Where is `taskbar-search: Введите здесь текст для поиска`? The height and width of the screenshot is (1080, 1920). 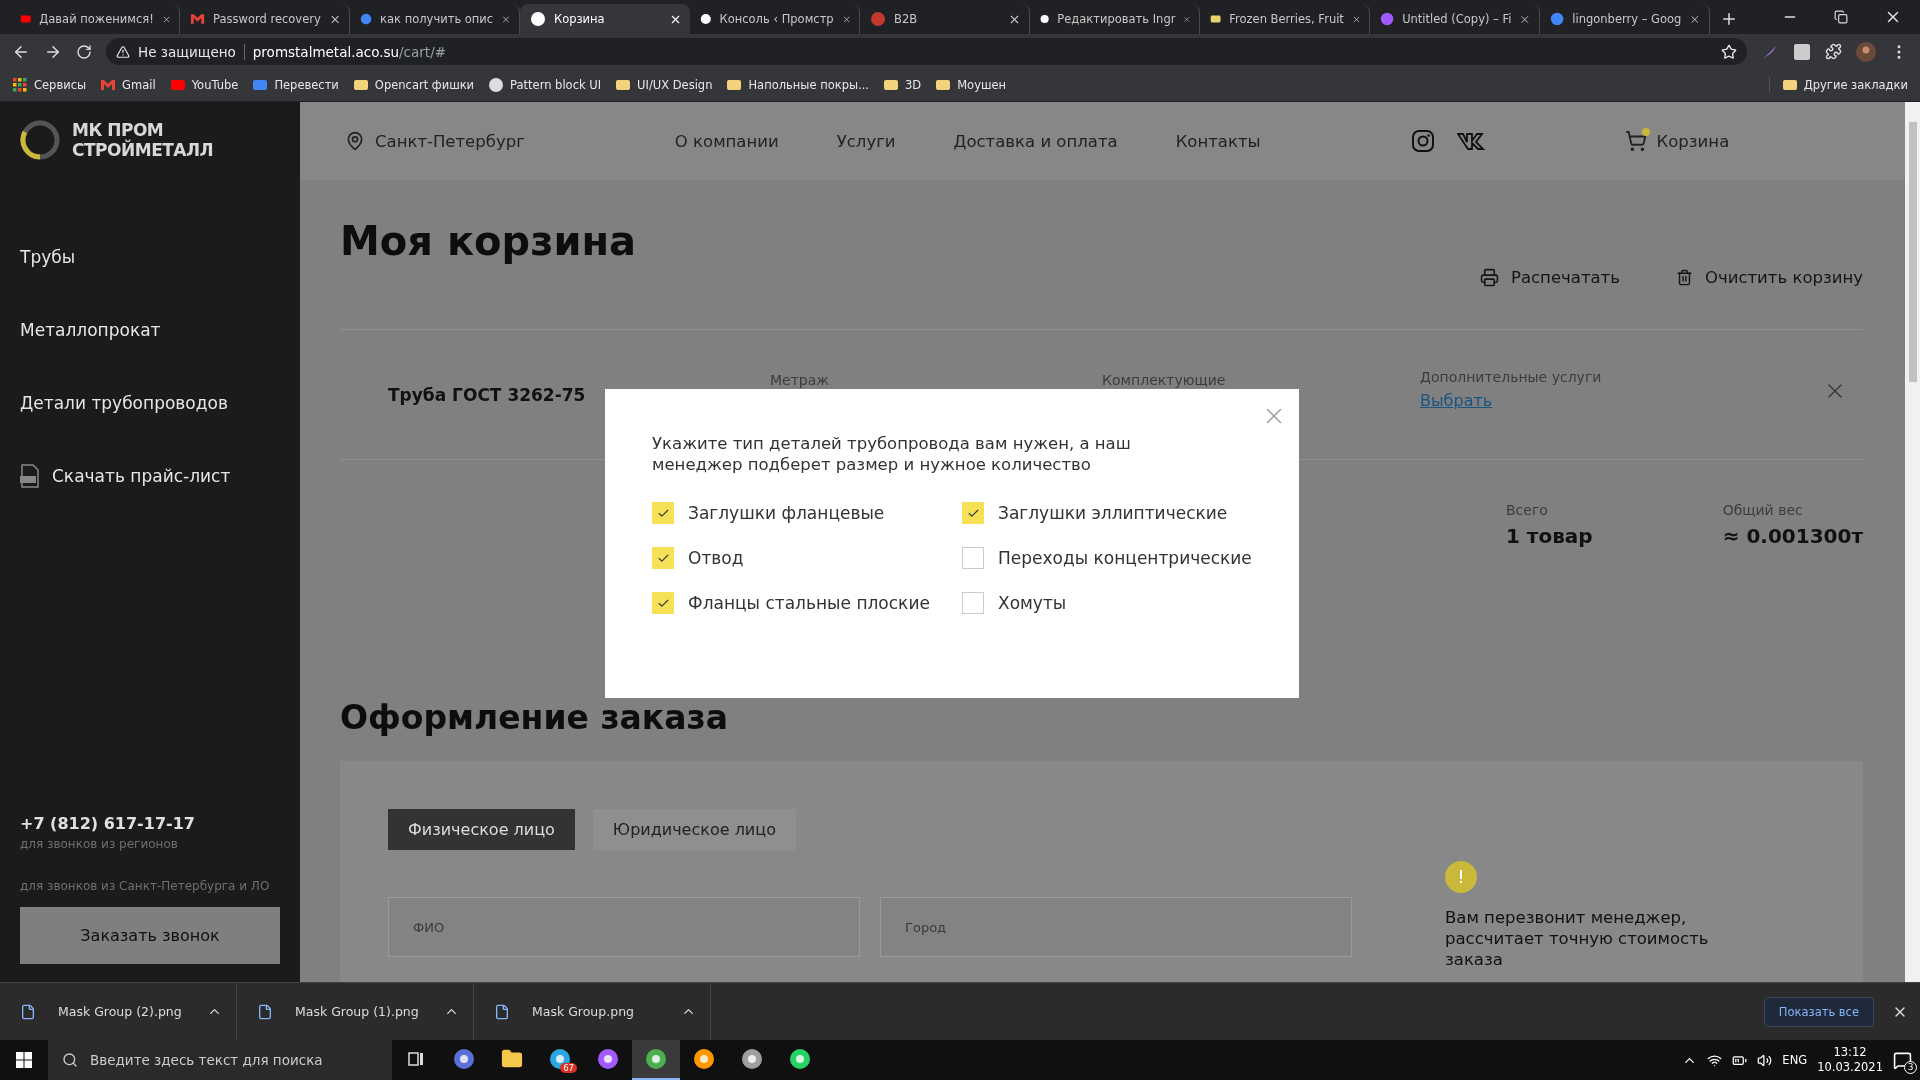 taskbar-search: Введите здесь текст для поиска is located at coordinates (220, 1060).